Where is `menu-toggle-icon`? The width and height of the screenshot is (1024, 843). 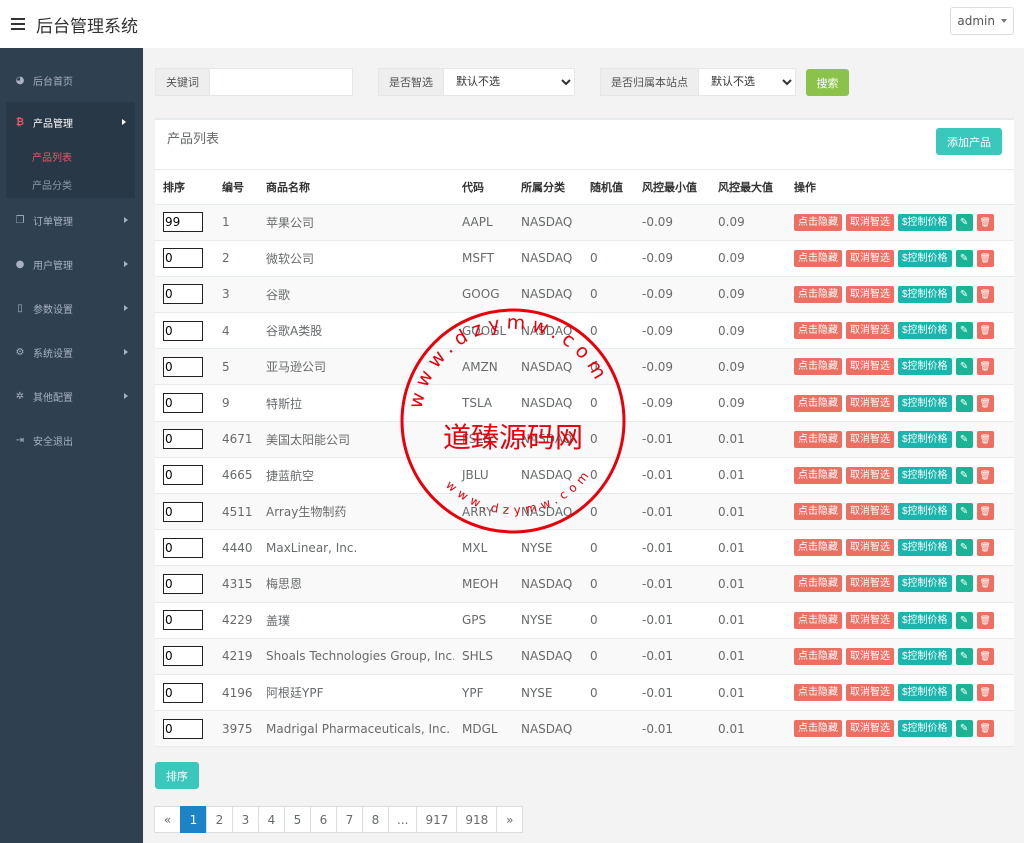
menu-toggle-icon is located at coordinates (18, 24).